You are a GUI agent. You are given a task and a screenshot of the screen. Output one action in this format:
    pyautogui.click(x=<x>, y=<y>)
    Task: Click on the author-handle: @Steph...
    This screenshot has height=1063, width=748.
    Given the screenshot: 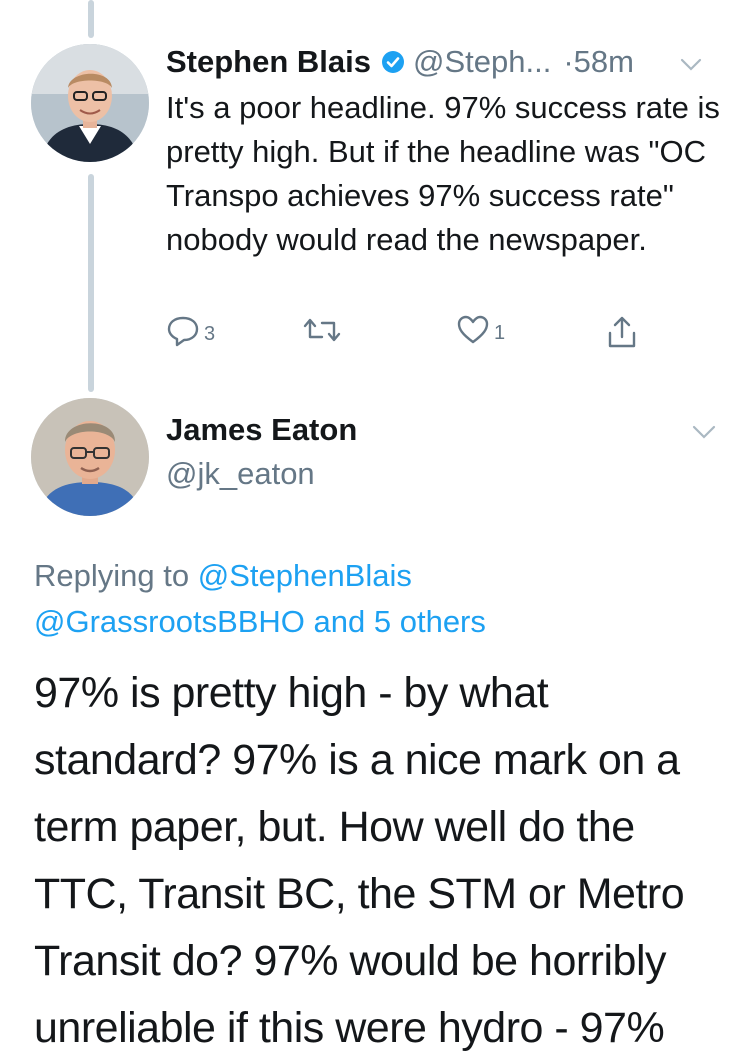 What is the action you would take?
    pyautogui.click(x=482, y=62)
    